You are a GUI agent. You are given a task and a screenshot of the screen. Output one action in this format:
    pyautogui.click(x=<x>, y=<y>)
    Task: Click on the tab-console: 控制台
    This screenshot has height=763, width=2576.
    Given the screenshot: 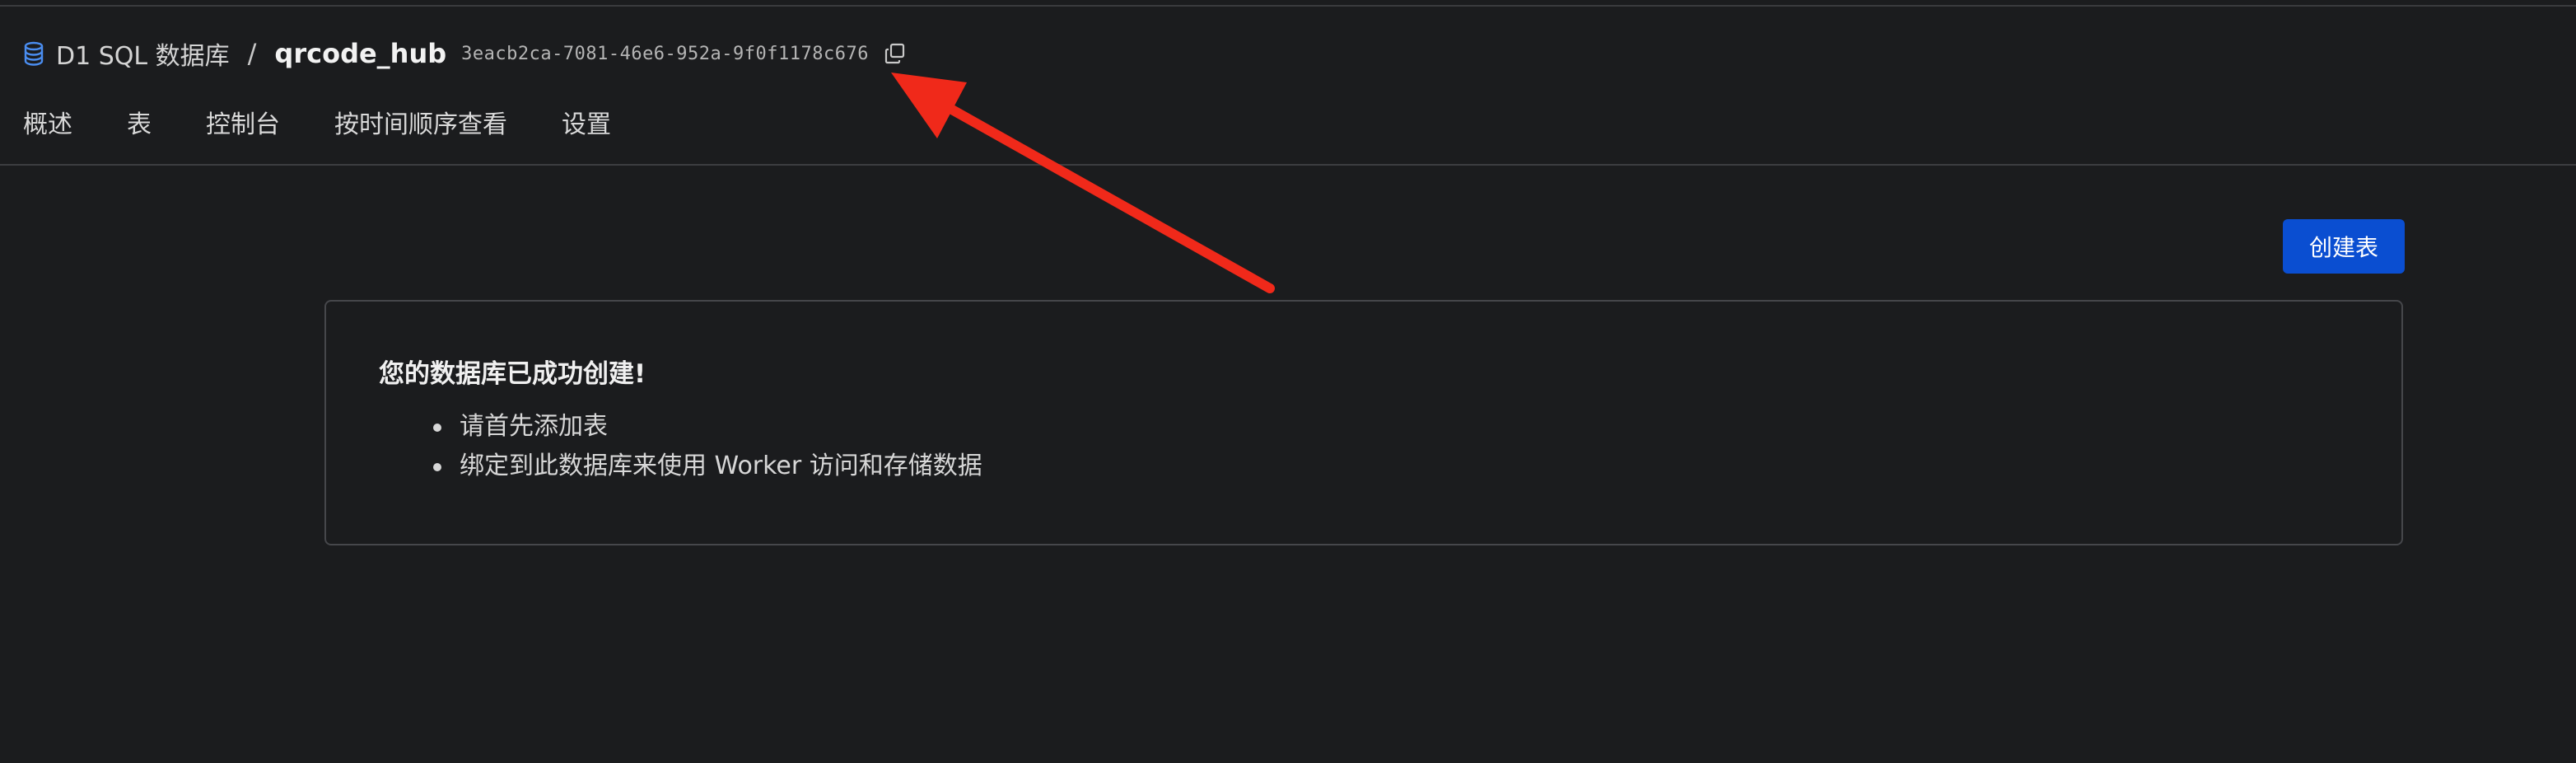 What is the action you would take?
    pyautogui.click(x=243, y=122)
    